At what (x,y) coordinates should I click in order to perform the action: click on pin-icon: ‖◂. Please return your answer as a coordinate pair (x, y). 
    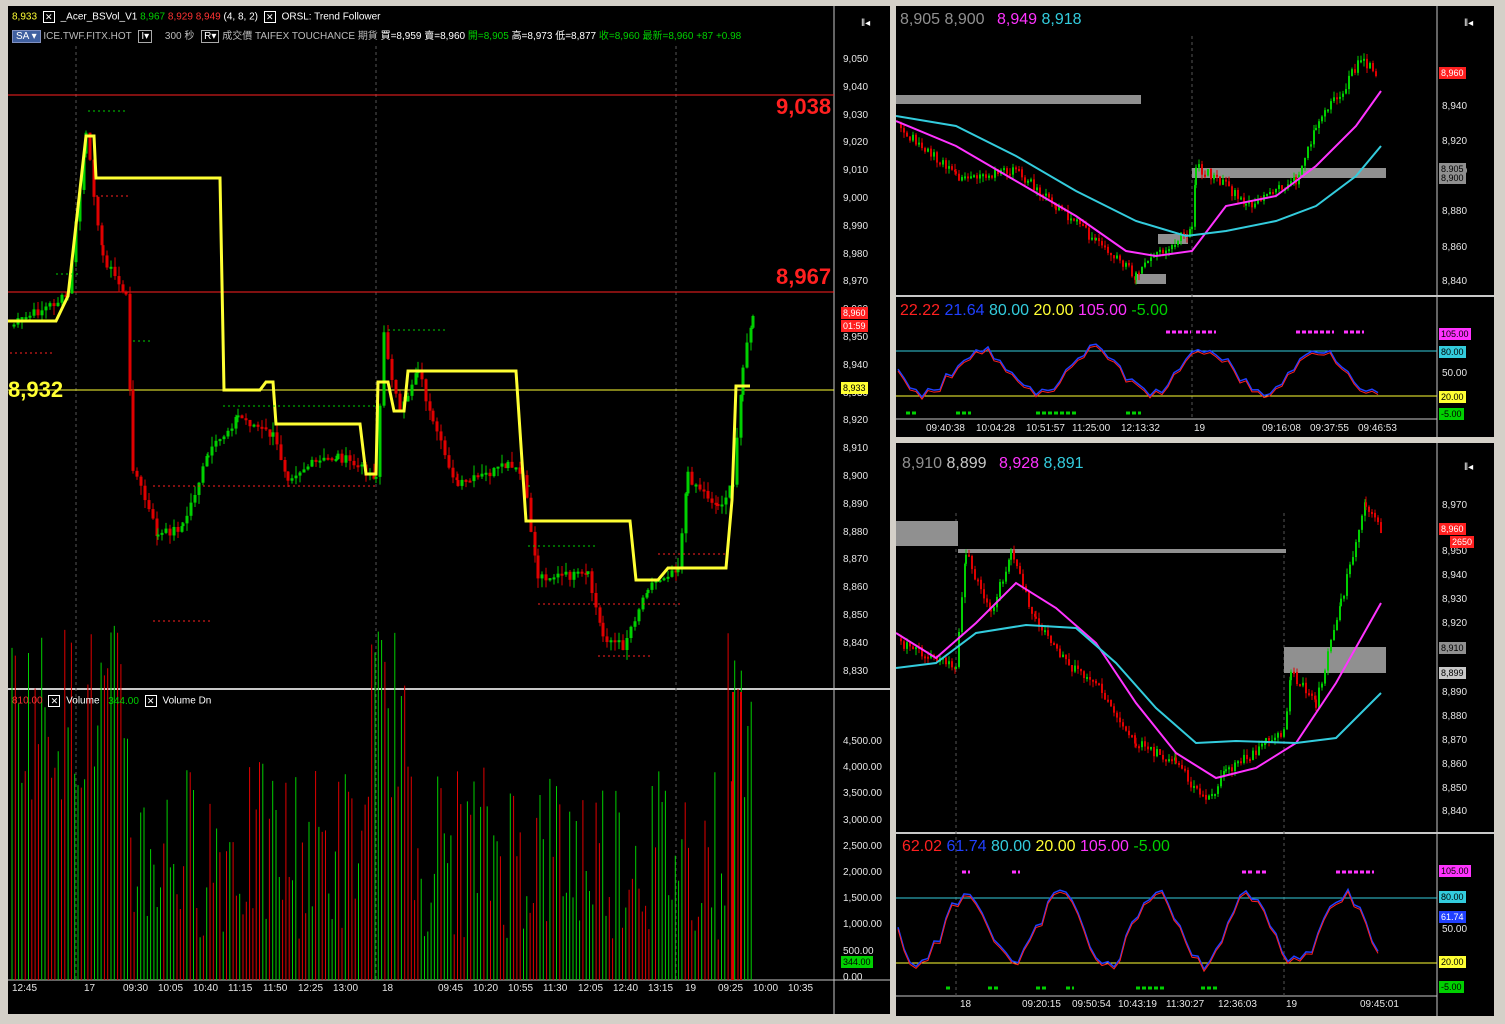
    Looking at the image, I should click on (865, 23).